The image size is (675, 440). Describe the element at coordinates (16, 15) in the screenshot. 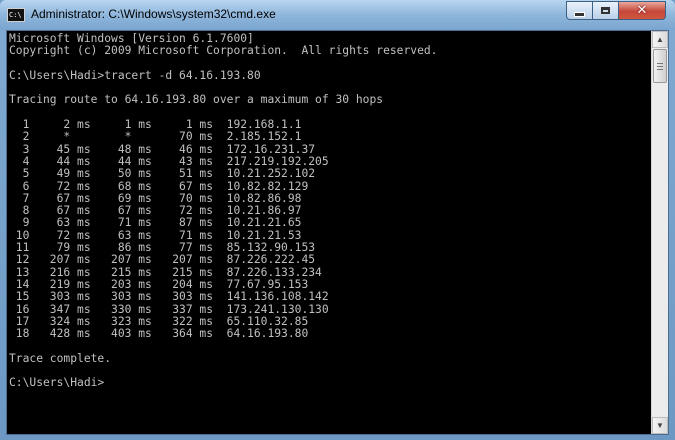

I see `cmd-app-icon: C:\` at that location.